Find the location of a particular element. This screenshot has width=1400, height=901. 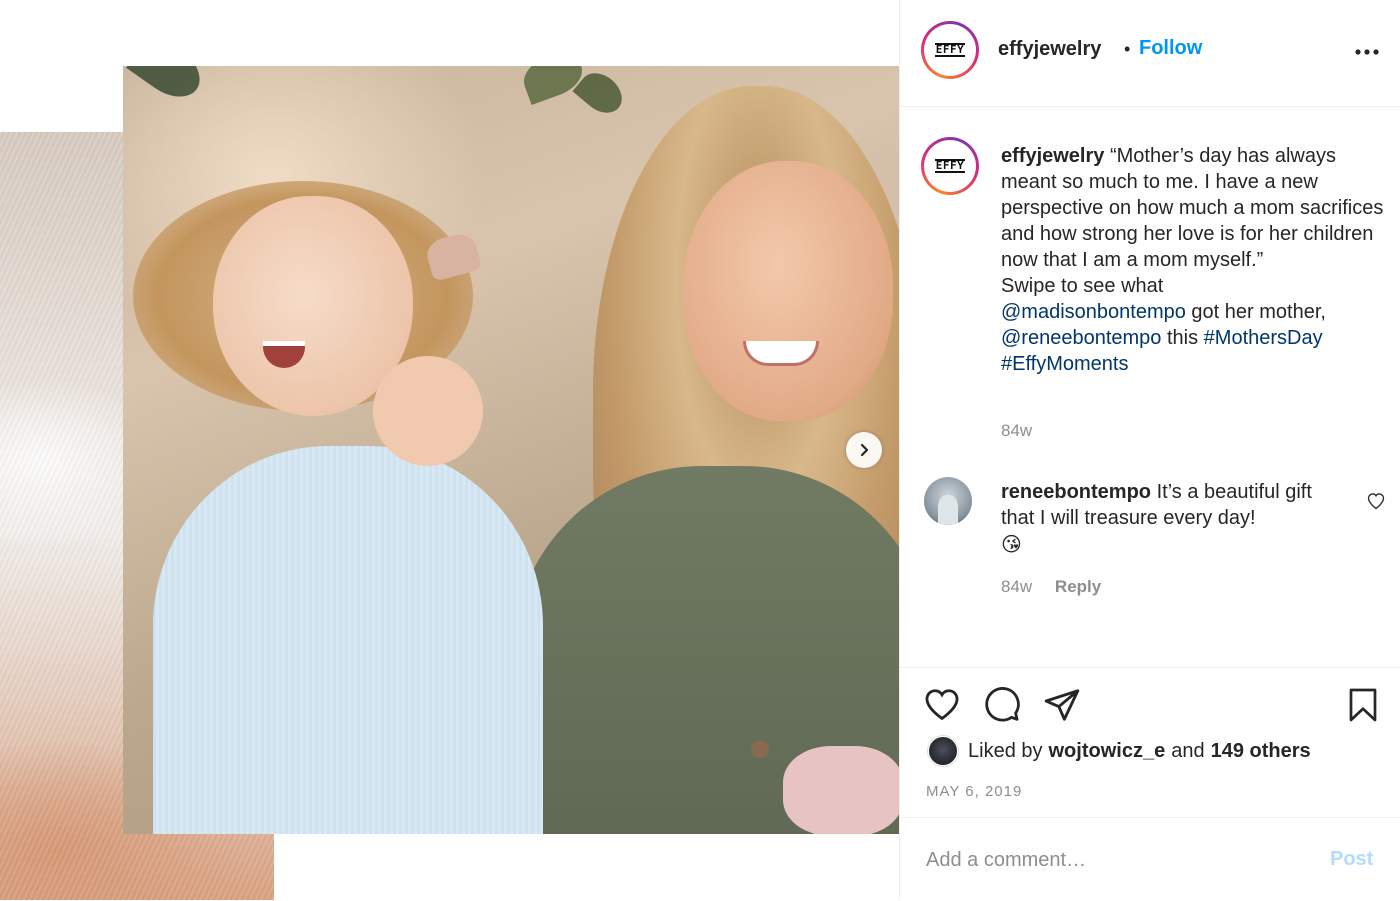

comment-like-heart-icon is located at coordinates (1376, 501).